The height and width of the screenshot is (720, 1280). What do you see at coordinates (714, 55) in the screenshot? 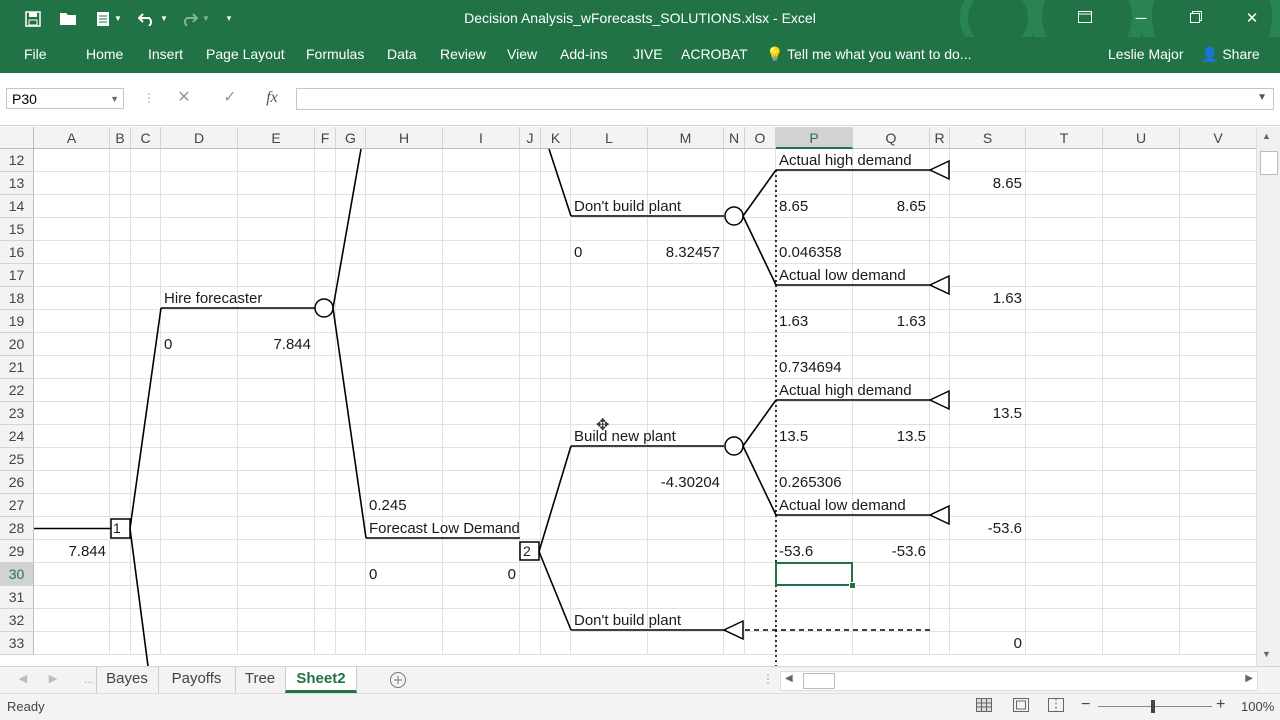
I see `tab-acrobat: ACROBAT` at bounding box center [714, 55].